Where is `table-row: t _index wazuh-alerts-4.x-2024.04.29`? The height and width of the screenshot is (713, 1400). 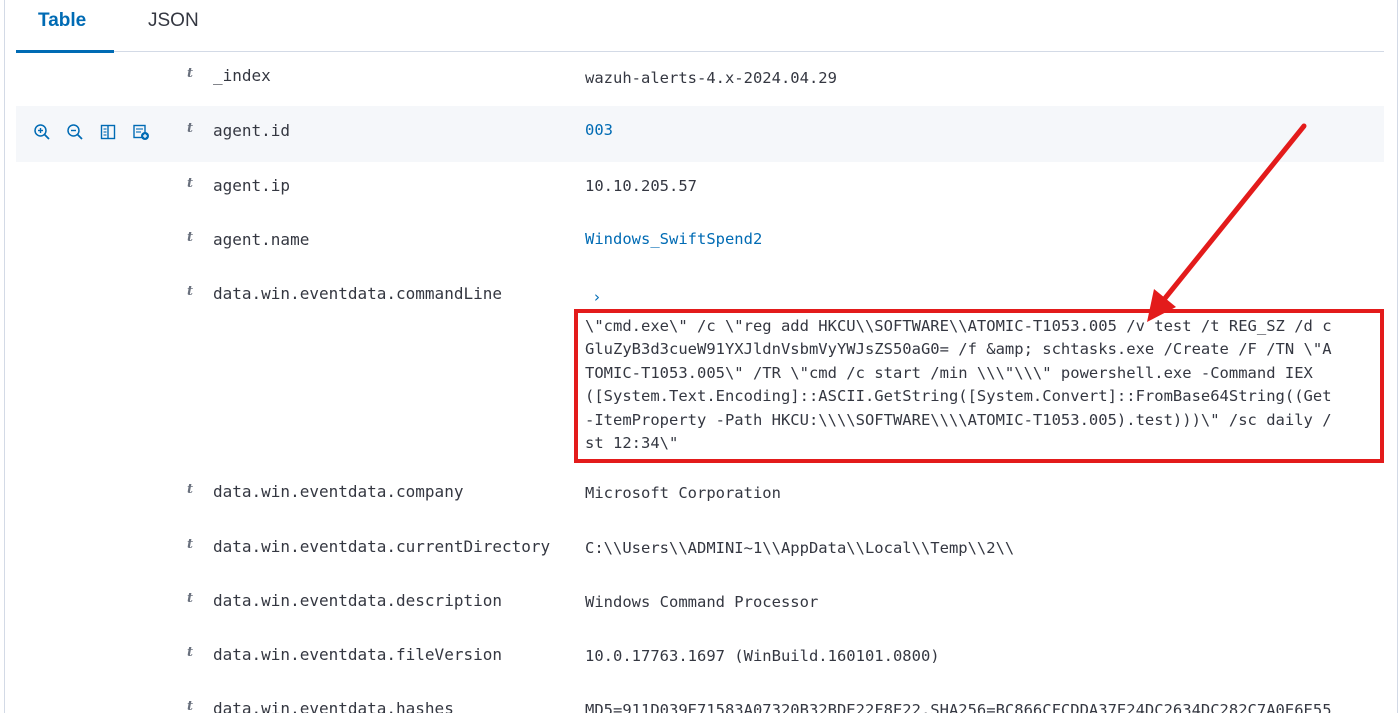
table-row: t _index wazuh-alerts-4.x-2024.04.29 is located at coordinates (700, 79).